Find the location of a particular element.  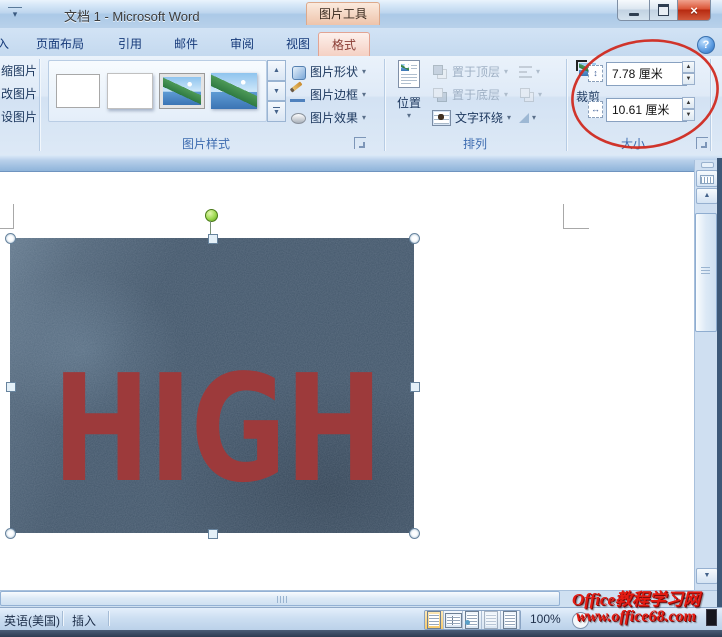

language-status: 英语(美国) is located at coordinates (32, 620).